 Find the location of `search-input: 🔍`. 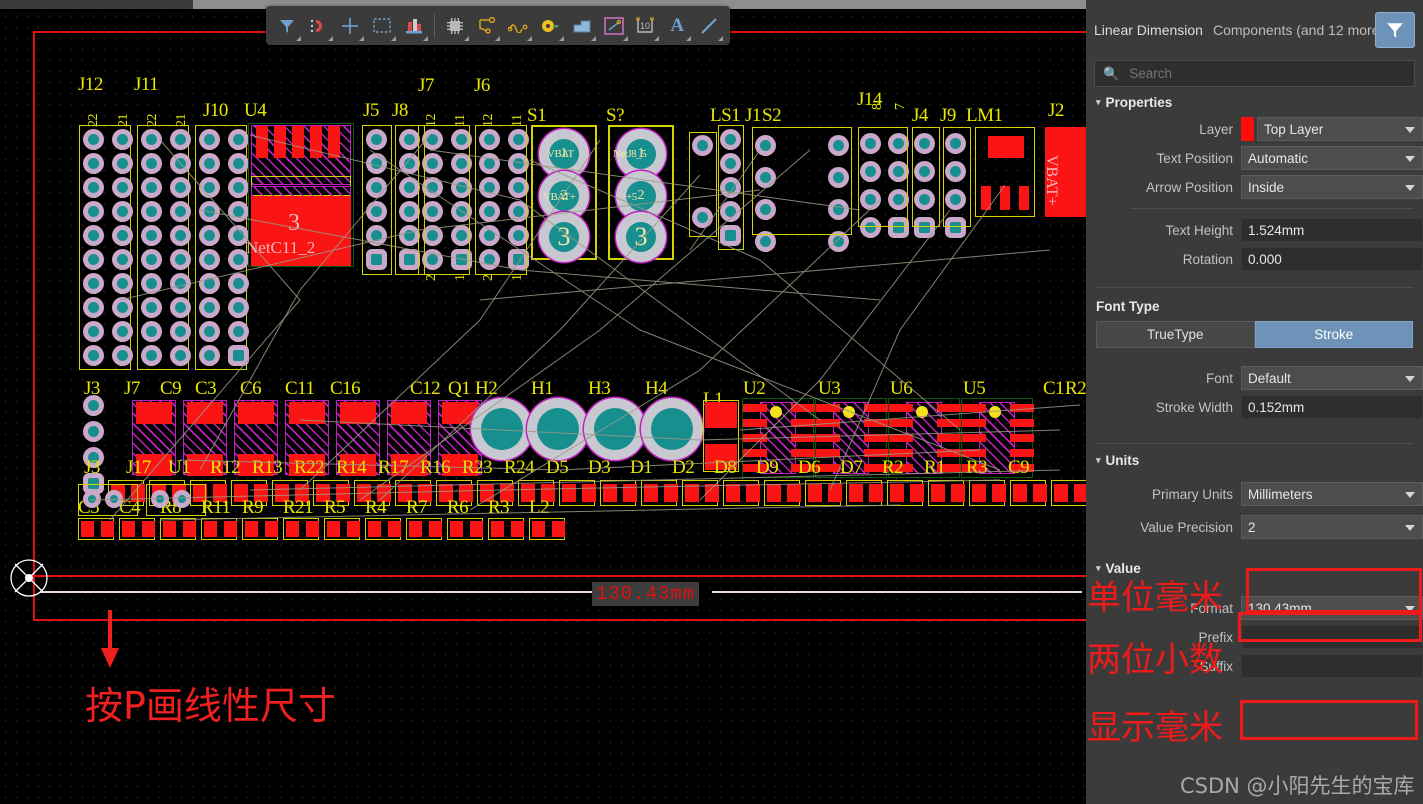

search-input: 🔍 is located at coordinates (1254, 73).